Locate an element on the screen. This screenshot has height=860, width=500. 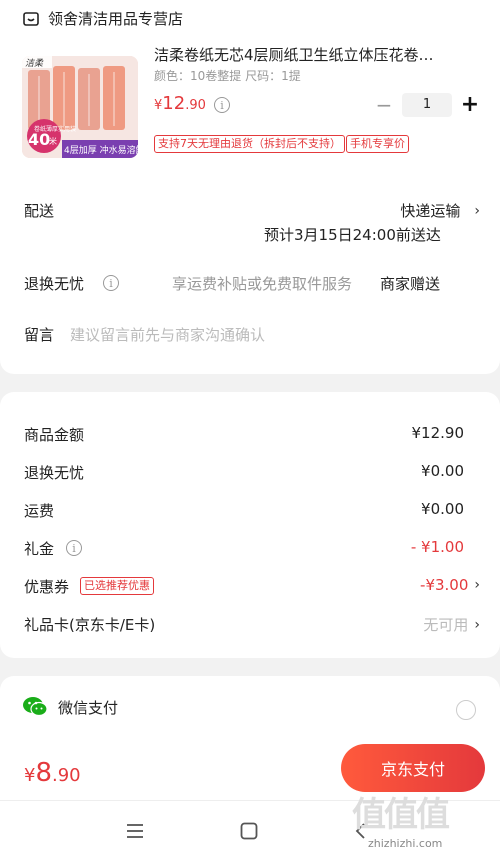
coupon-badge: 已选推荐优惠 is located at coordinates (117, 586).